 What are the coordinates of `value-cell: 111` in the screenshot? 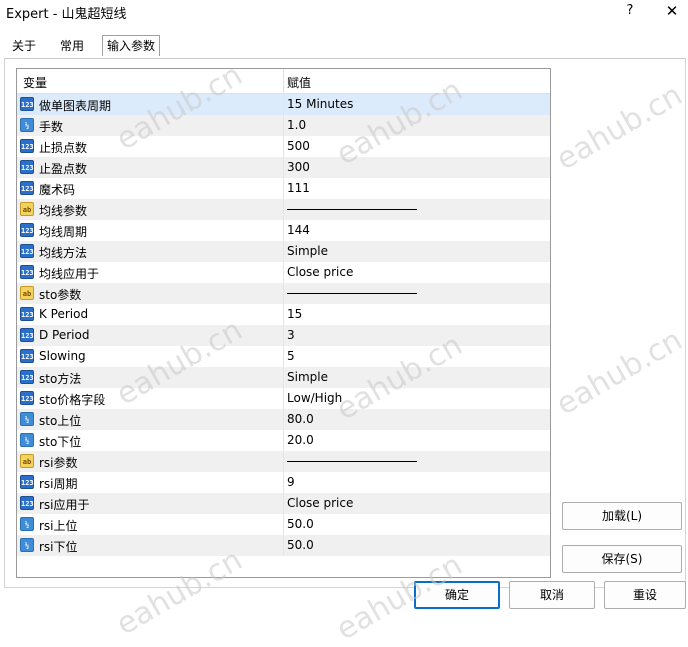 It's located at (417, 188).